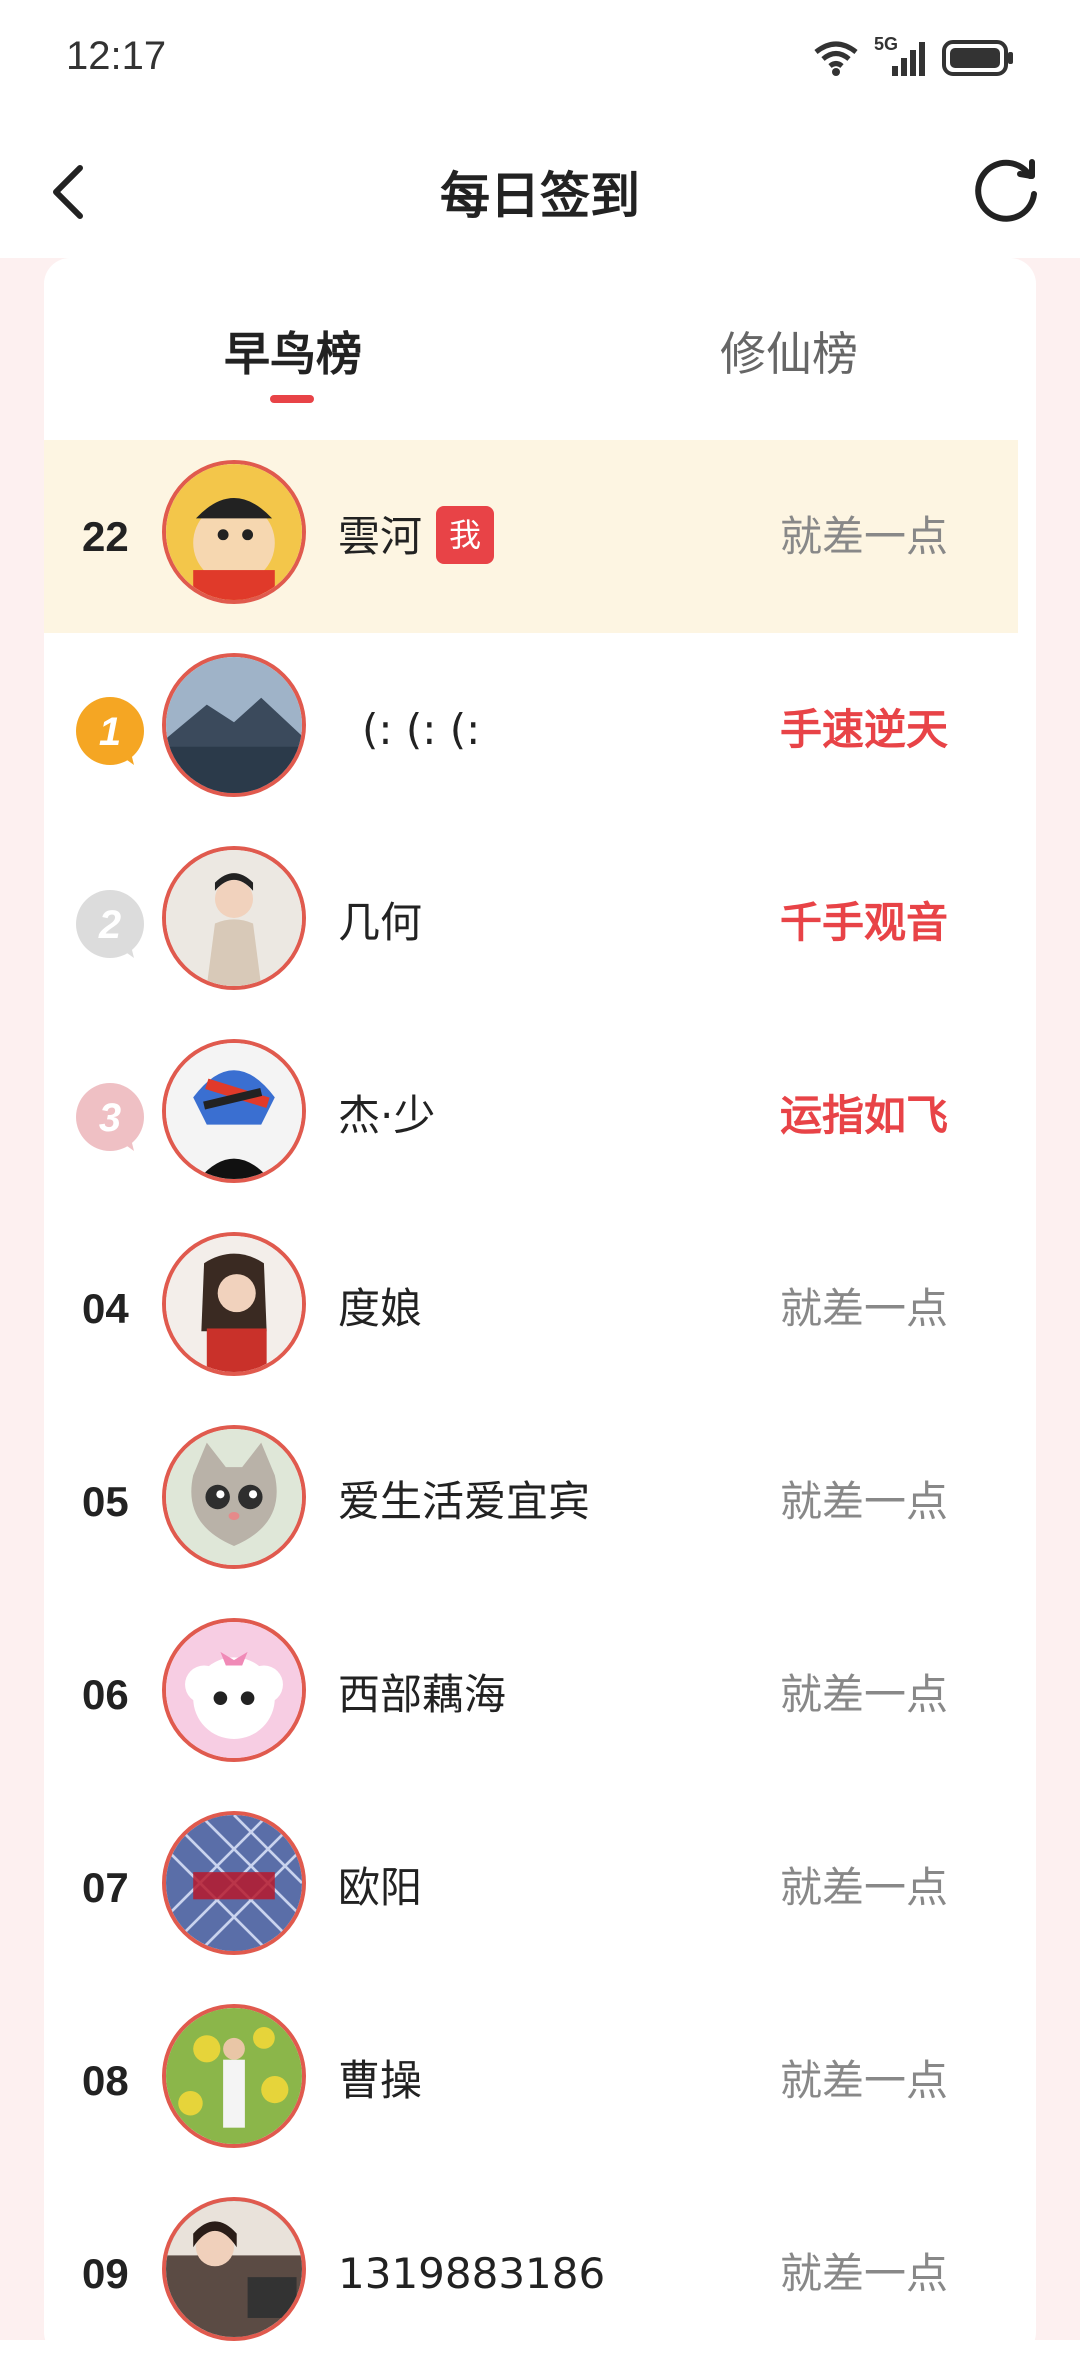 The width and height of the screenshot is (1080, 2370). Describe the element at coordinates (531, 1308) in the screenshot. I see `list-item: 04 度娘 就差一点` at that location.